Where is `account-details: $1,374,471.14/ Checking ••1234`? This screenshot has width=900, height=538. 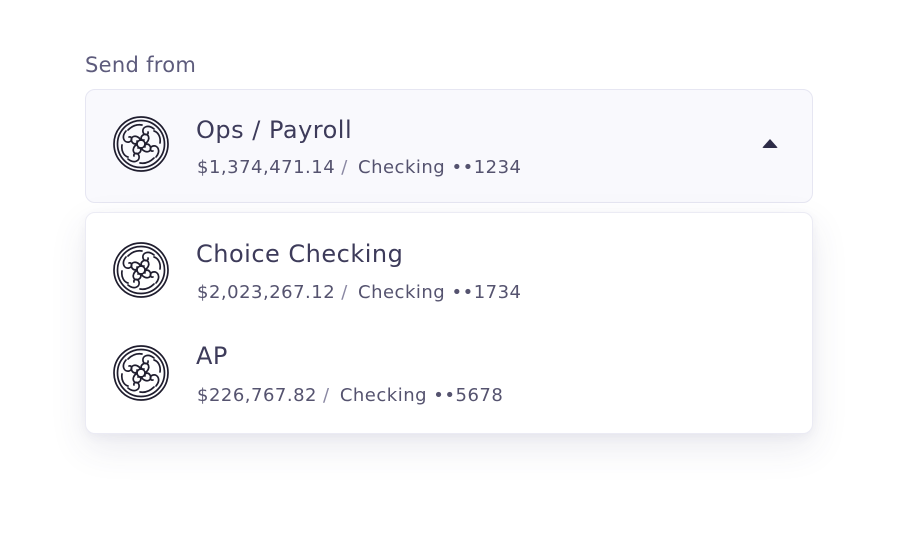
account-details: $1,374,471.14/ Checking ••1234 is located at coordinates (359, 168).